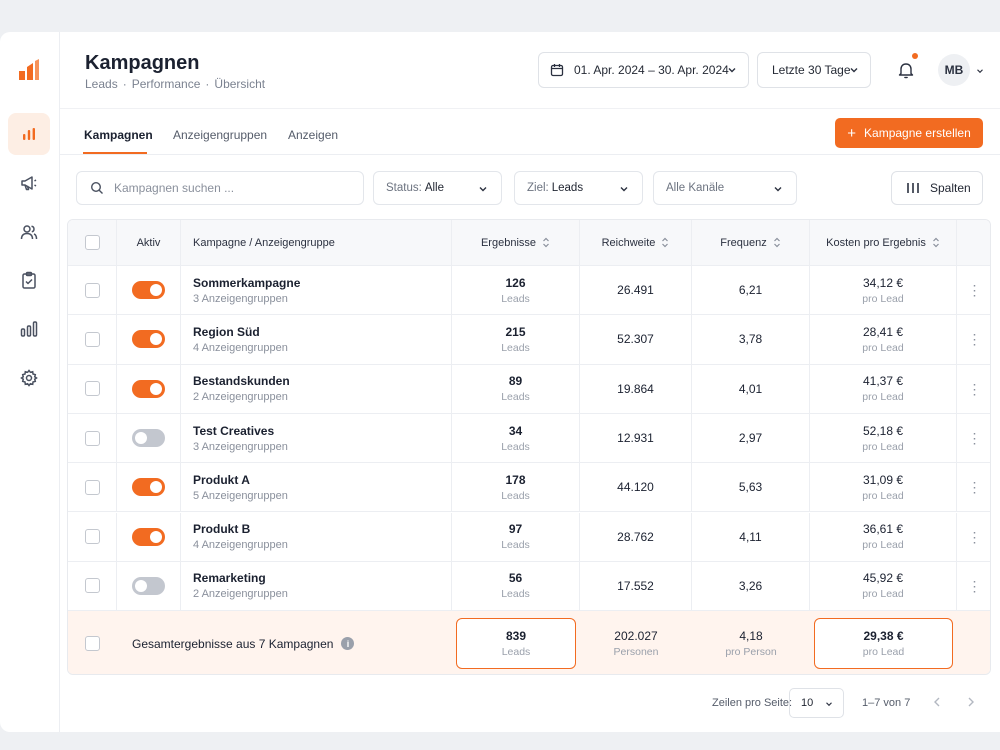 The image size is (1000, 750). Describe the element at coordinates (816, 703) in the screenshot. I see `rows-per-page-select: 10` at that location.